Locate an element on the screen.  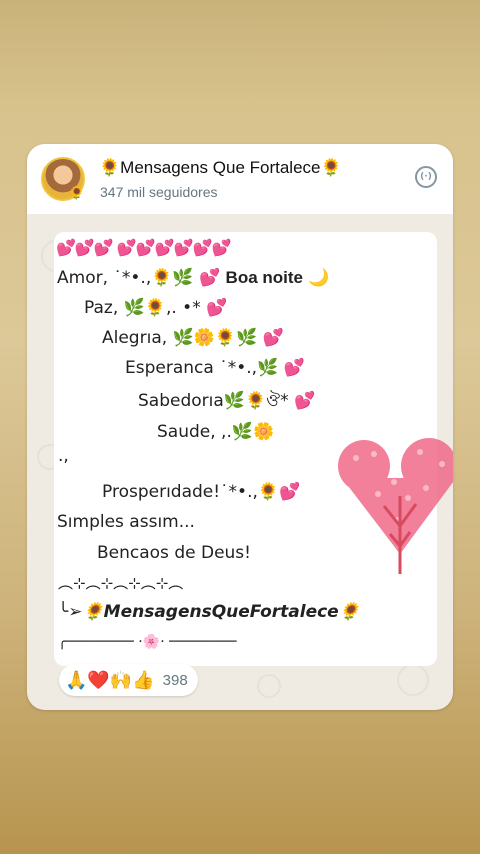
message-line-amor: Amor, ˙*•.,🌻🌿 💕 Boa noite 🌙 is located at coordinates (193, 278).